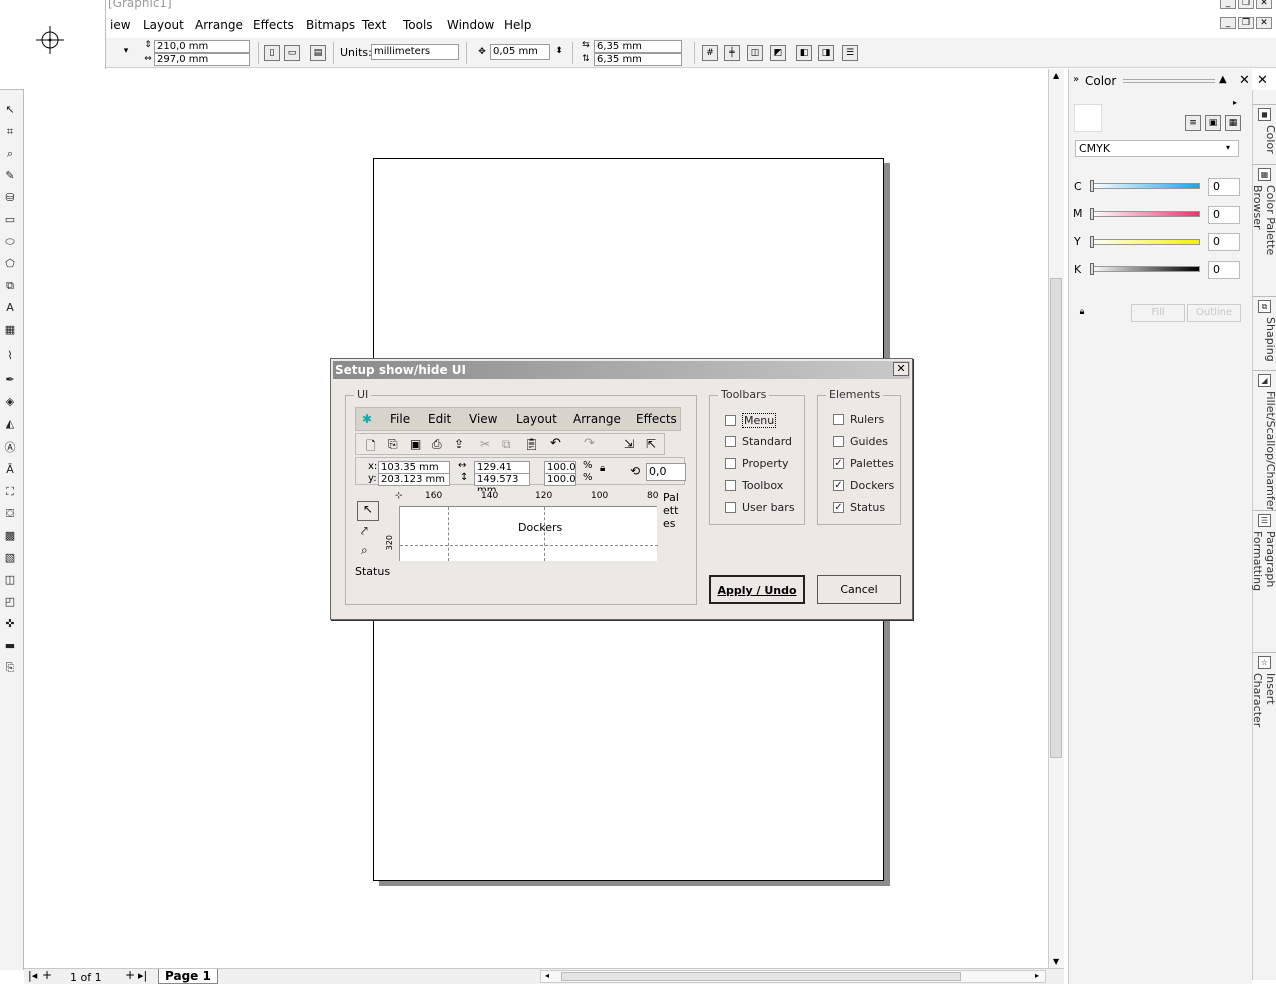  Describe the element at coordinates (1193, 123) in the screenshot. I see `color-sliders-icon: ≡` at that location.